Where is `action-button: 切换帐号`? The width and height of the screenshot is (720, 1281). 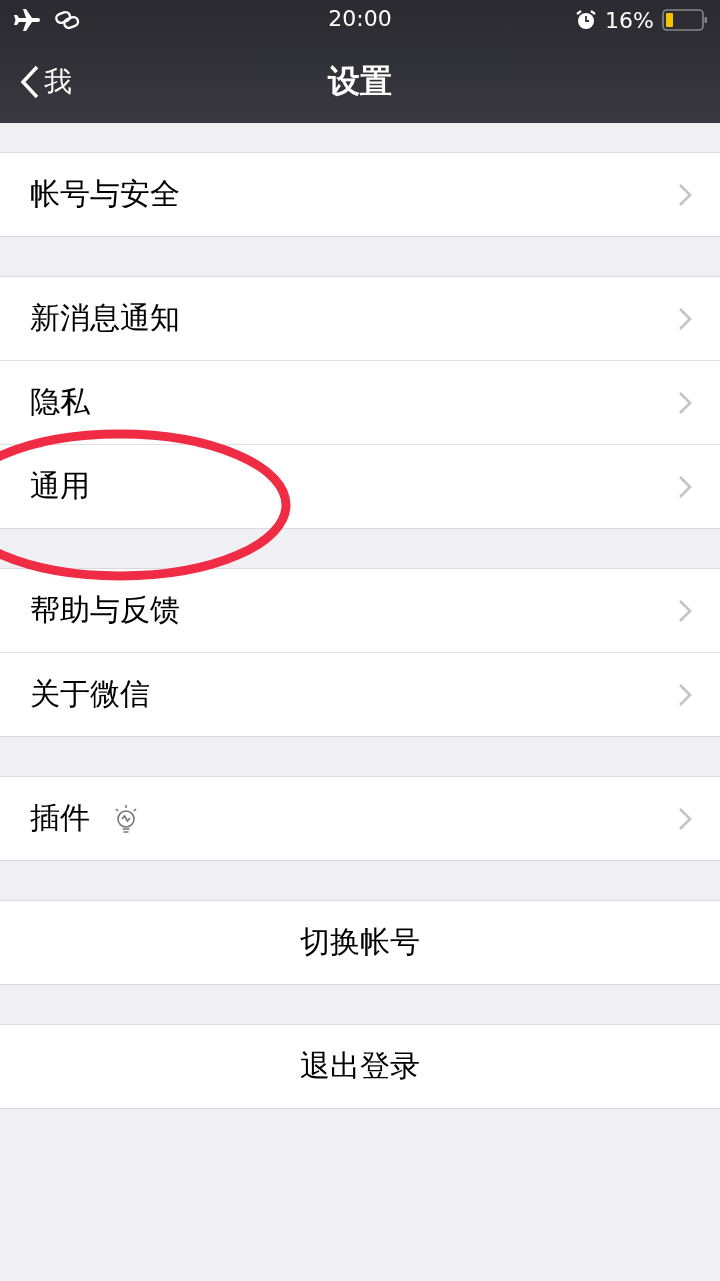
action-button: 切换帐号 is located at coordinates (360, 942).